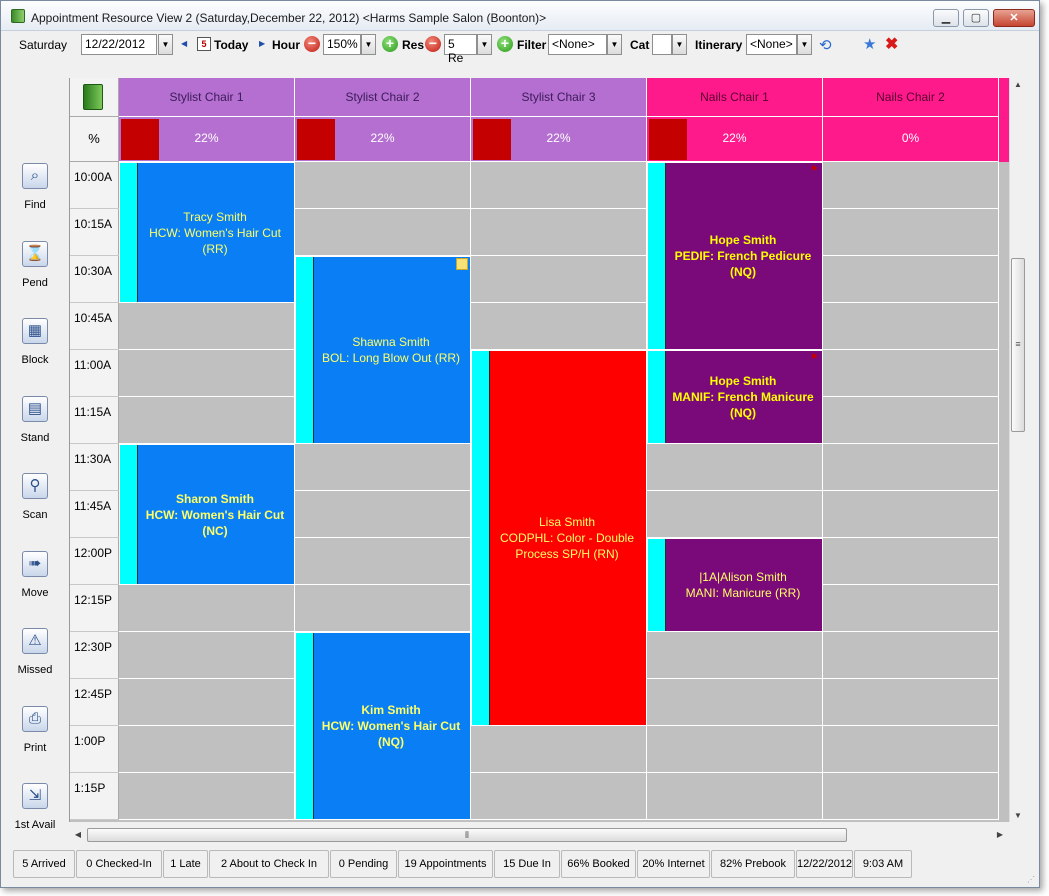 The height and width of the screenshot is (896, 1049). Describe the element at coordinates (825, 45) in the screenshot. I see `refresh-icon: ⟲` at that location.